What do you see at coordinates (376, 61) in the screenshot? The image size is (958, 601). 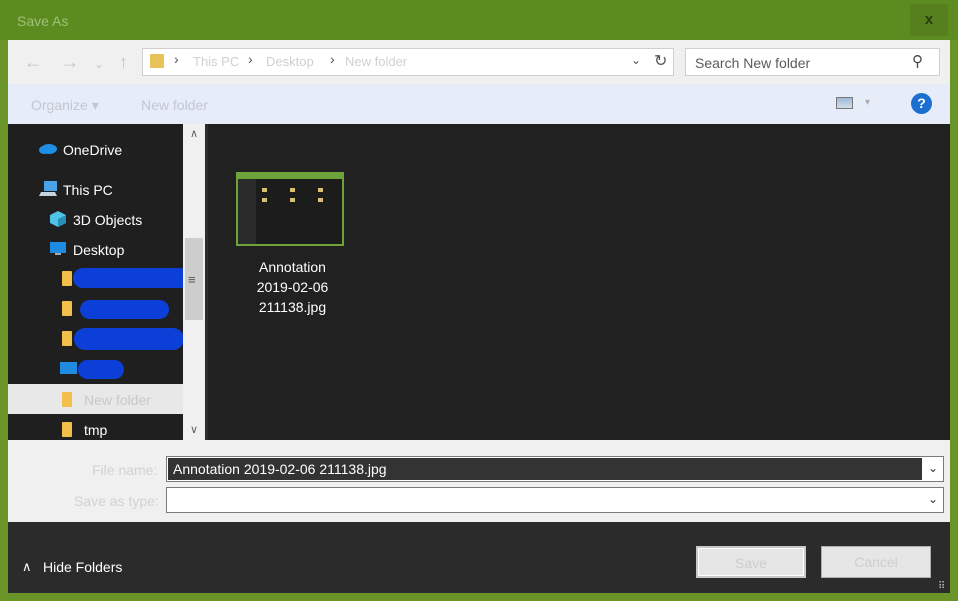 I see `breadcrumb-new-folder: New folder` at bounding box center [376, 61].